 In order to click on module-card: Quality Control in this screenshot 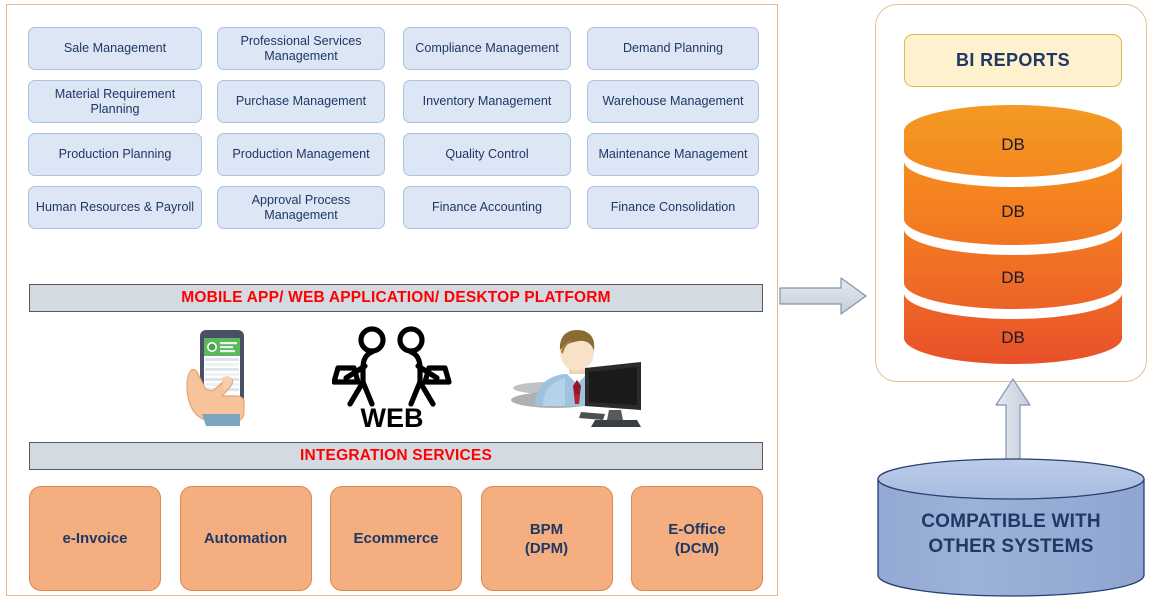, I will do `click(487, 154)`.